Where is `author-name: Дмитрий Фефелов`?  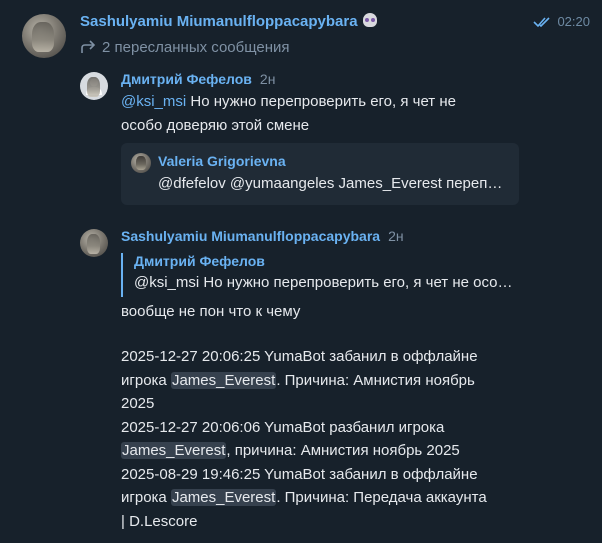 author-name: Дмитрий Фефелов is located at coordinates (186, 79).